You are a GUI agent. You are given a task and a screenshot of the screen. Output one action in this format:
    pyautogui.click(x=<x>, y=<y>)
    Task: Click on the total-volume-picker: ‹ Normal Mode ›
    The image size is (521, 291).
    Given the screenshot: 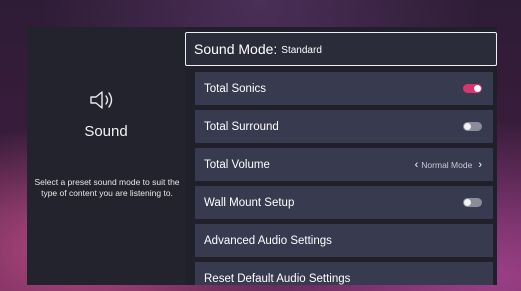 What is the action you would take?
    pyautogui.click(x=448, y=165)
    